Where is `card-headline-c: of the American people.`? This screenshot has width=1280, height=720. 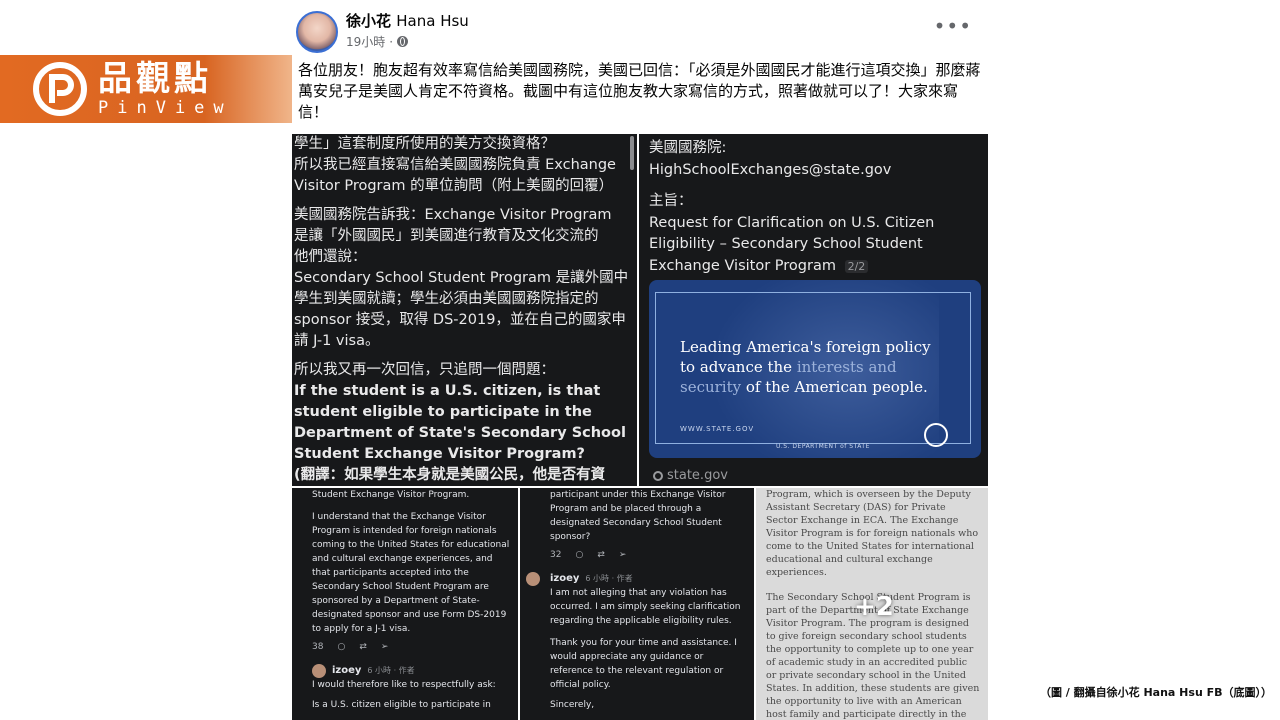 card-headline-c: of the American people. is located at coordinates (834, 387).